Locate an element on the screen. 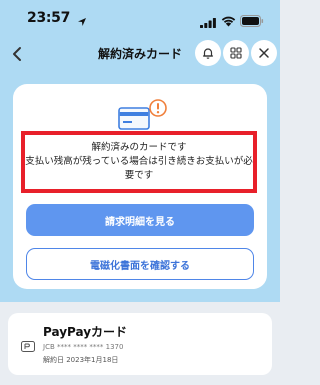 This screenshot has width=320, height=385. cancel-date: 解約日 2023年1月18日 is located at coordinates (81, 360).